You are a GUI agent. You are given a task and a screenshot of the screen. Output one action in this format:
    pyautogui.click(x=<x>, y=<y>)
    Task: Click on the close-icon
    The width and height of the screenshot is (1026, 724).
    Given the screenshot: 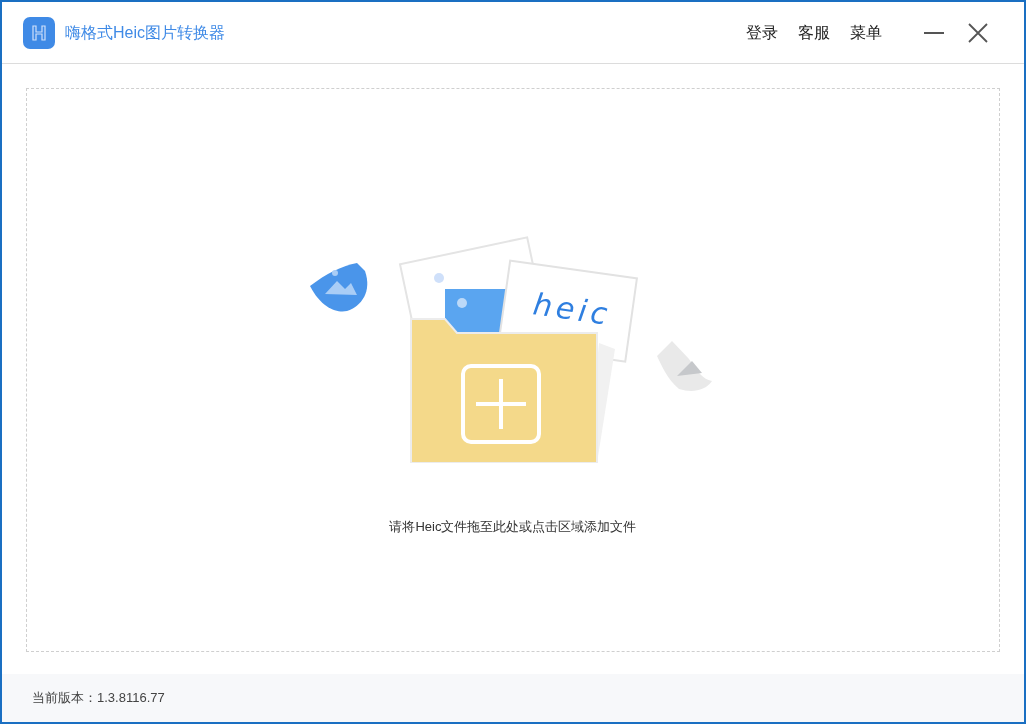 What is the action you would take?
    pyautogui.click(x=978, y=32)
    